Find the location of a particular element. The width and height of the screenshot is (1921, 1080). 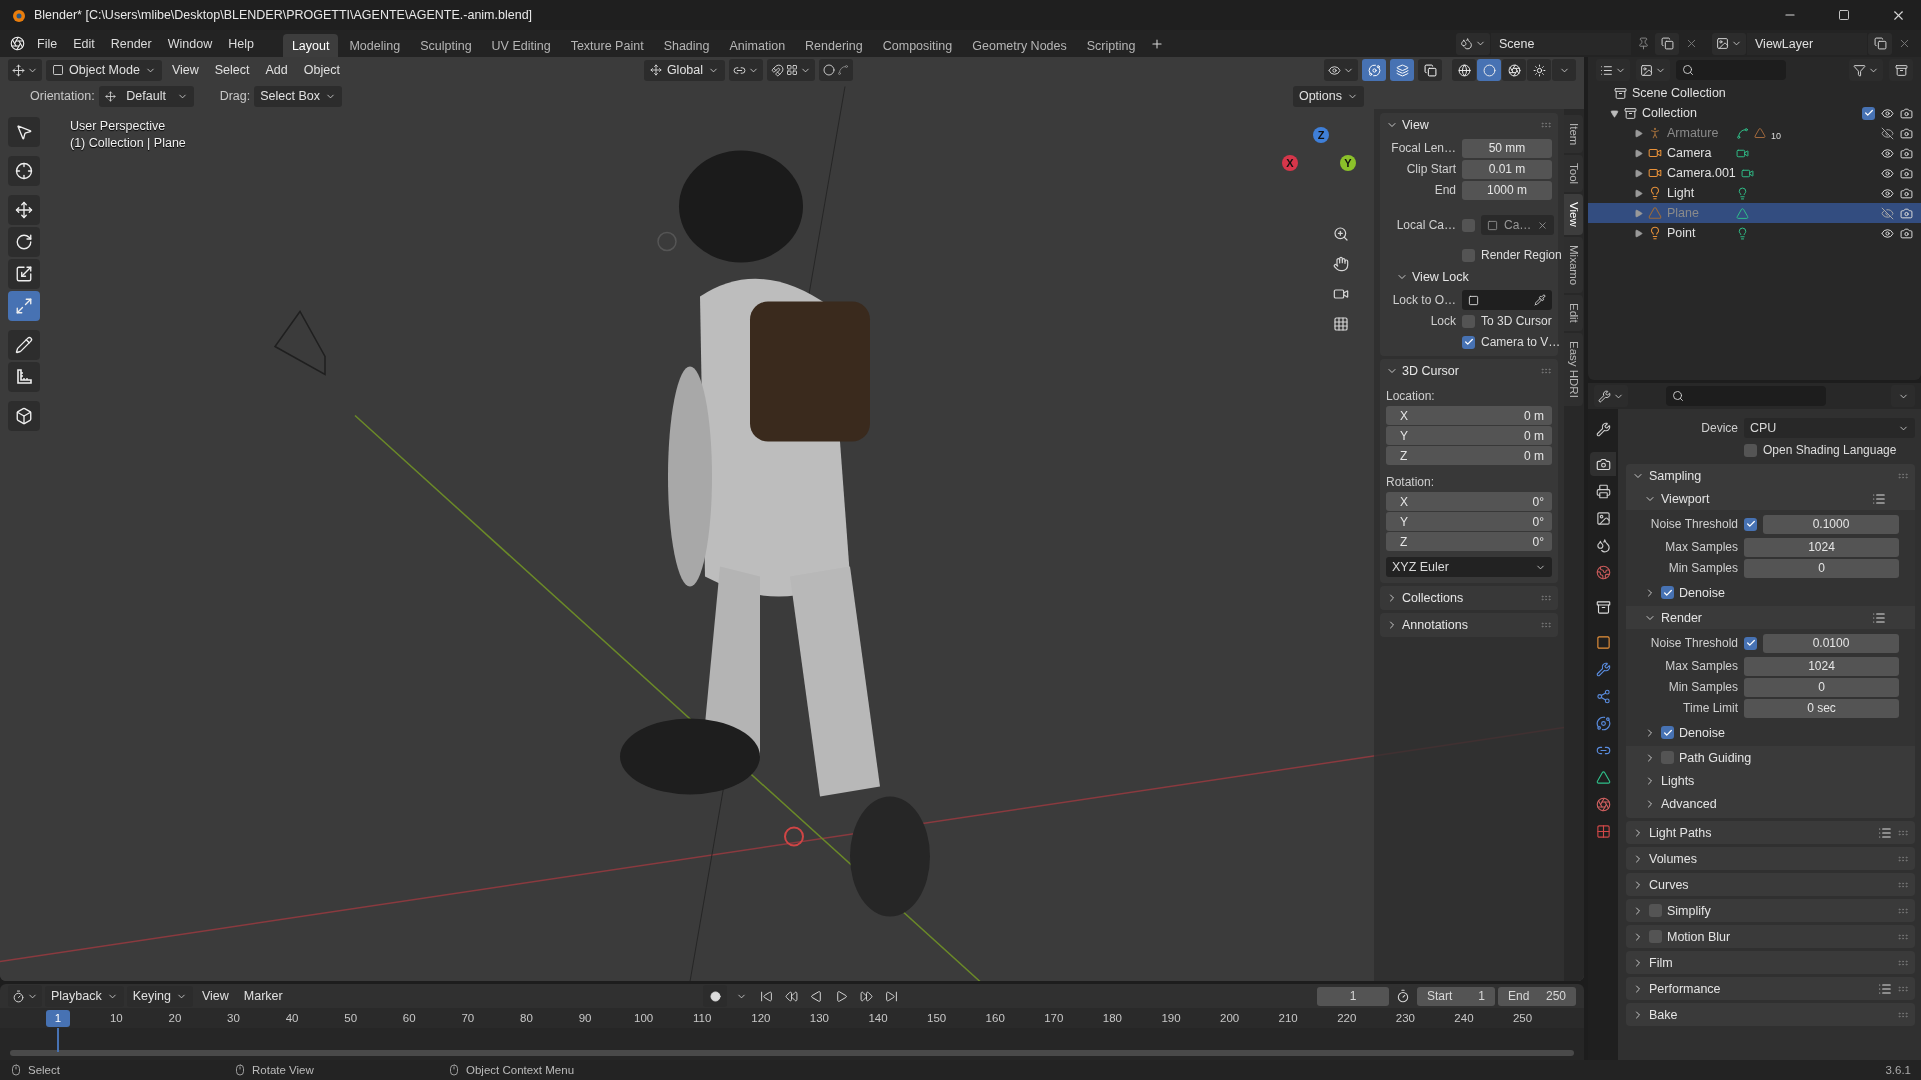

timeline-menu: Keying is located at coordinates (159, 996).